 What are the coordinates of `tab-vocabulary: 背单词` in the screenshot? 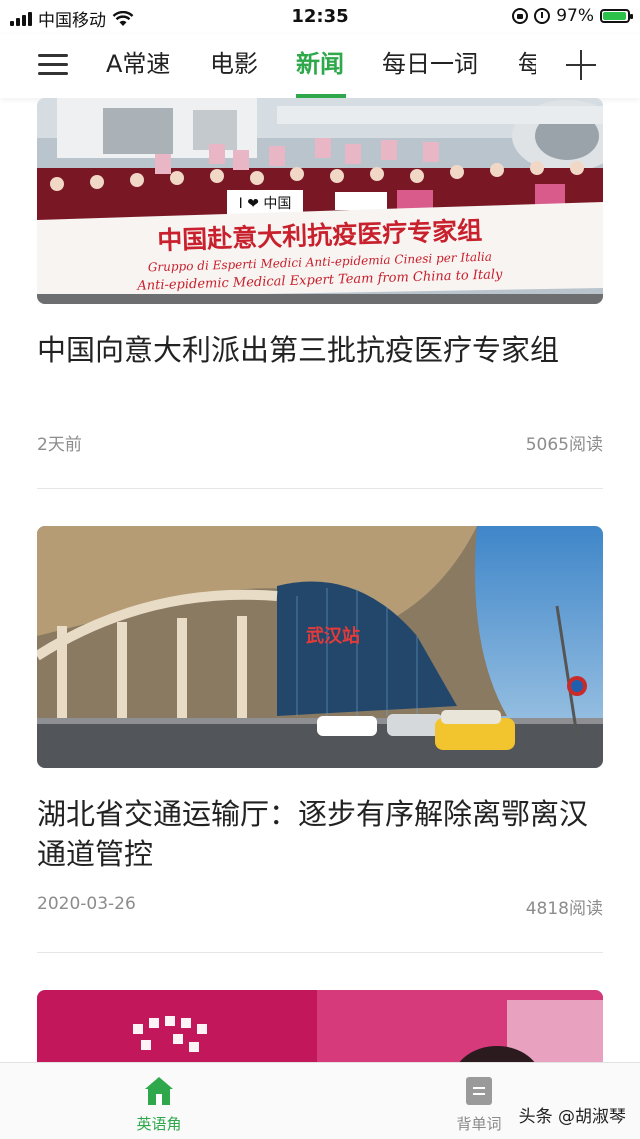 It's located at (479, 1105).